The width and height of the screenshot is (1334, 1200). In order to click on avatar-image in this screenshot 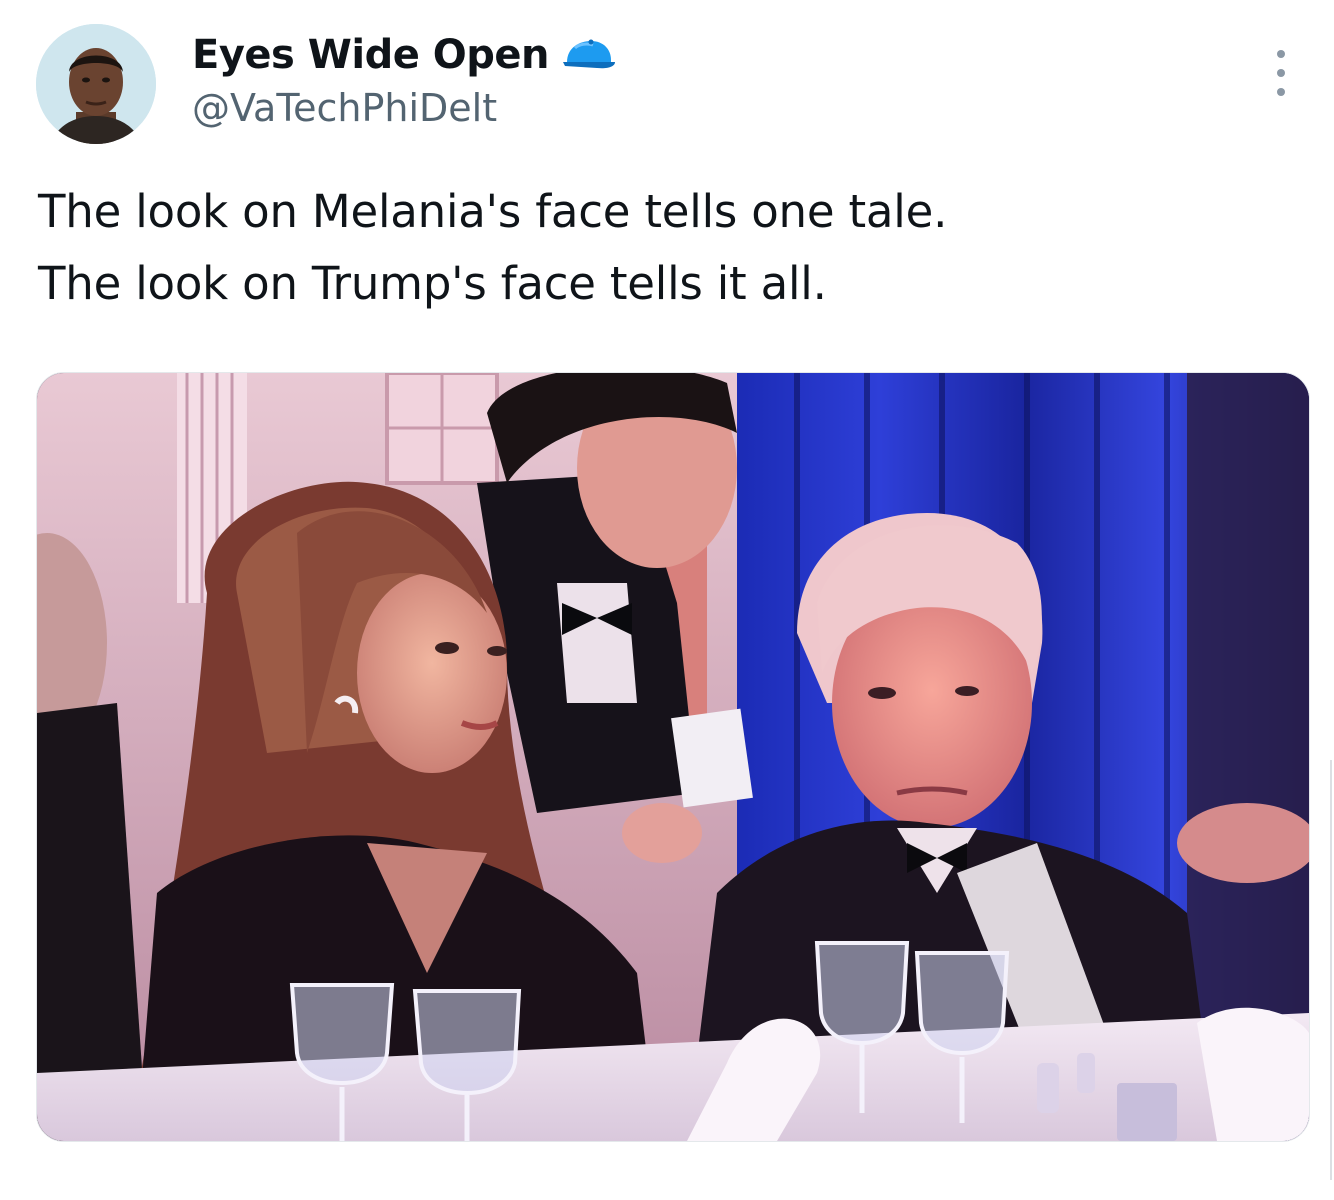, I will do `click(96, 84)`.